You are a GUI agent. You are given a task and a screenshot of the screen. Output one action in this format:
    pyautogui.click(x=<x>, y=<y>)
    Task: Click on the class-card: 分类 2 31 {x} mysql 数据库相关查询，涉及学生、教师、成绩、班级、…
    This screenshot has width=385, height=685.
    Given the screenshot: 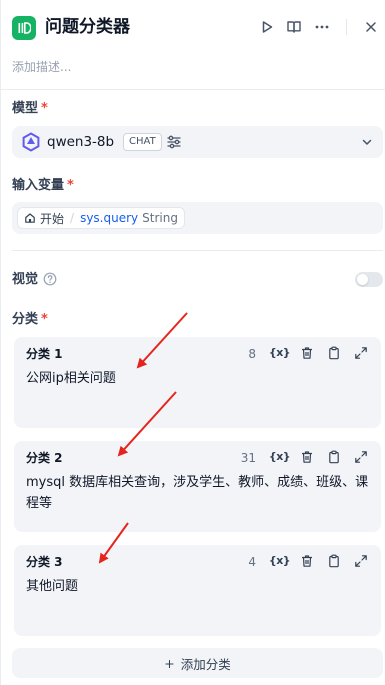 What is the action you would take?
    pyautogui.click(x=197, y=486)
    